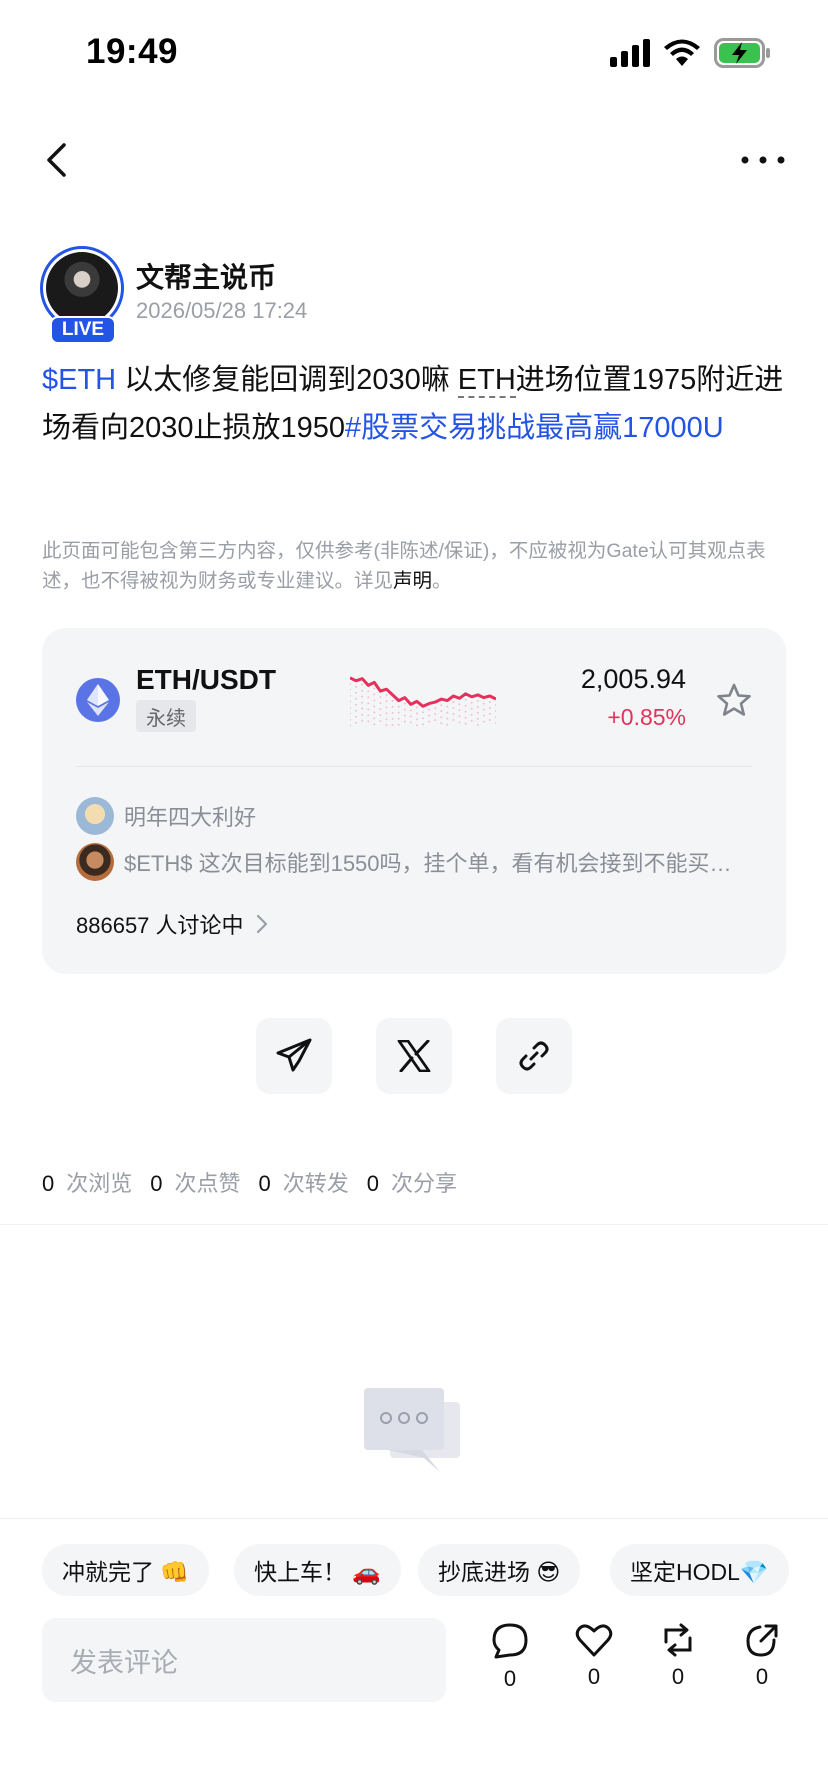  Describe the element at coordinates (79, 380) in the screenshot. I see `ticker-link: $ETH` at that location.